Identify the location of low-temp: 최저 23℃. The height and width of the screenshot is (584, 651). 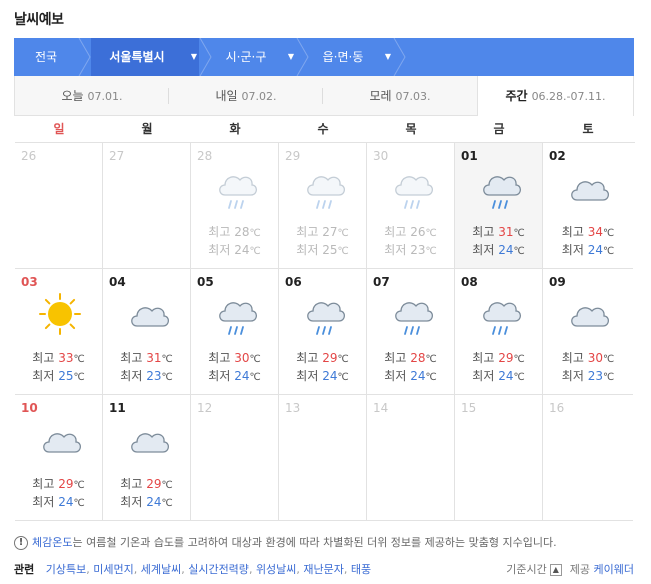
(146, 375).